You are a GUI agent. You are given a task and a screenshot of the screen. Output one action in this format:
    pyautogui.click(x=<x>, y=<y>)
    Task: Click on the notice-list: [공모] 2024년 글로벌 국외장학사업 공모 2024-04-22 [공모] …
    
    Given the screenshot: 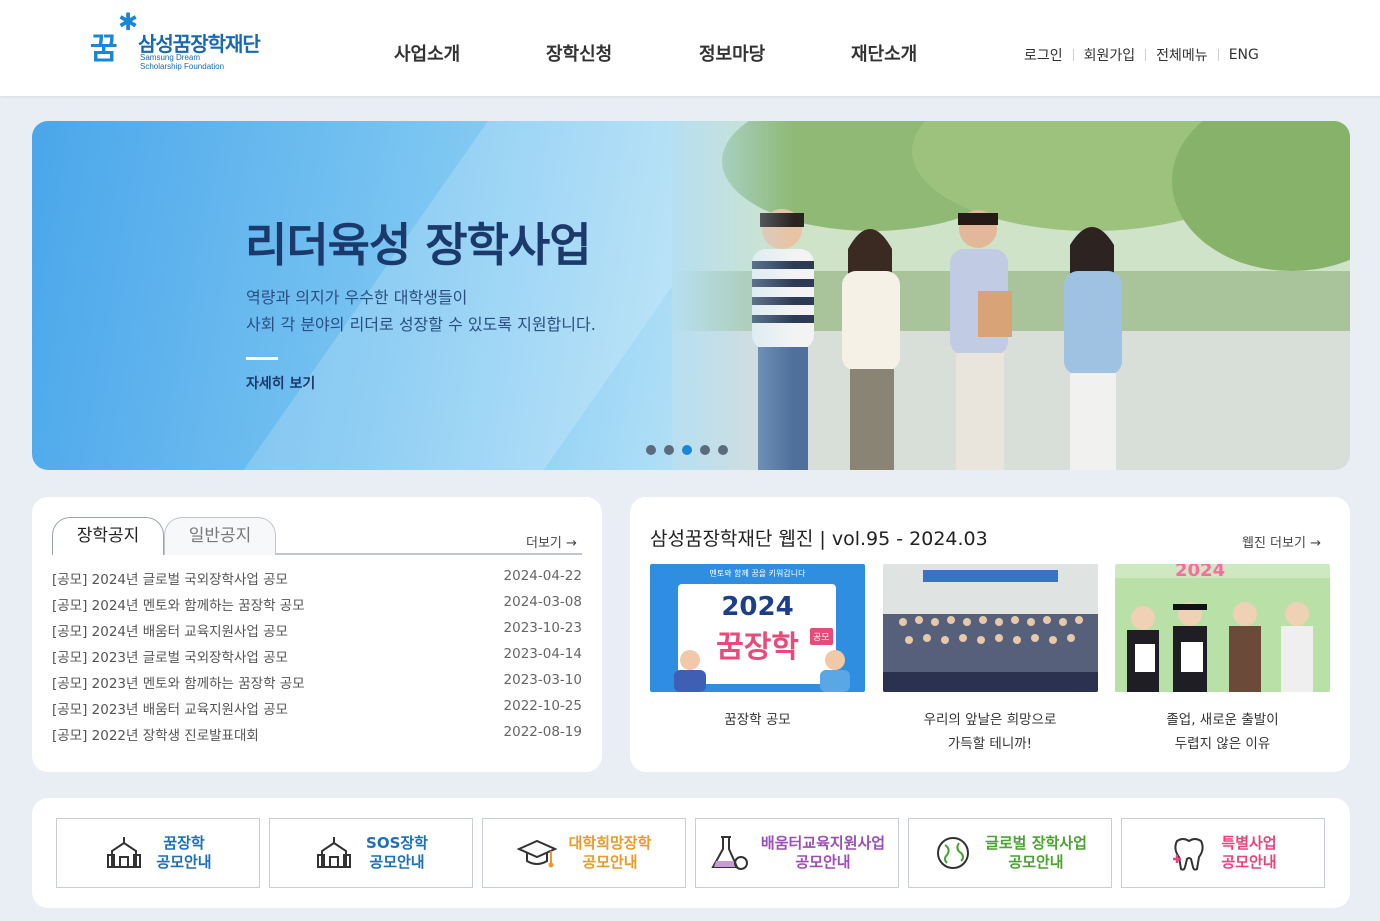 What is the action you would take?
    pyautogui.click(x=317, y=659)
    